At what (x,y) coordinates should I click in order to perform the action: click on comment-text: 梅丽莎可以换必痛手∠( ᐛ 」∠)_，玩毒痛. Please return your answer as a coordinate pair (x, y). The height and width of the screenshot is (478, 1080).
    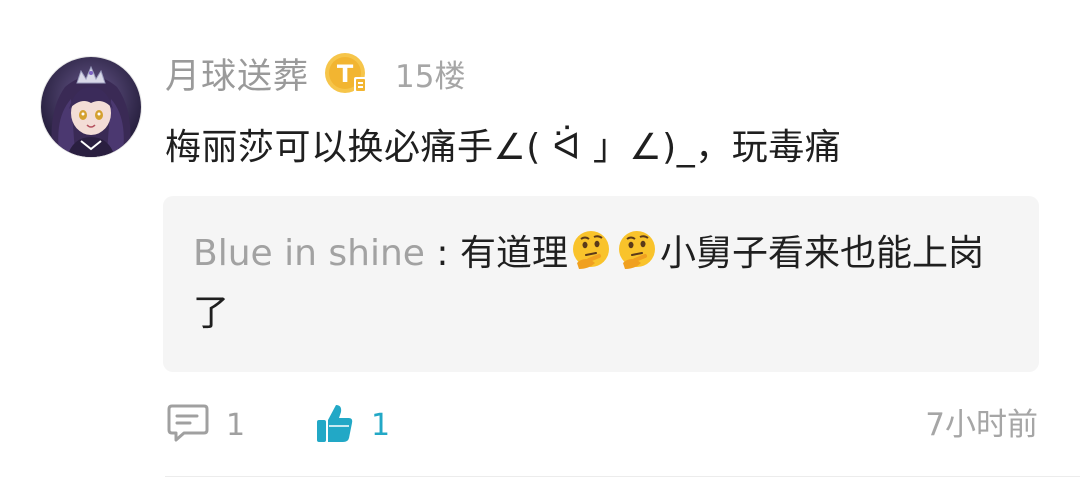
    Looking at the image, I should click on (503, 147).